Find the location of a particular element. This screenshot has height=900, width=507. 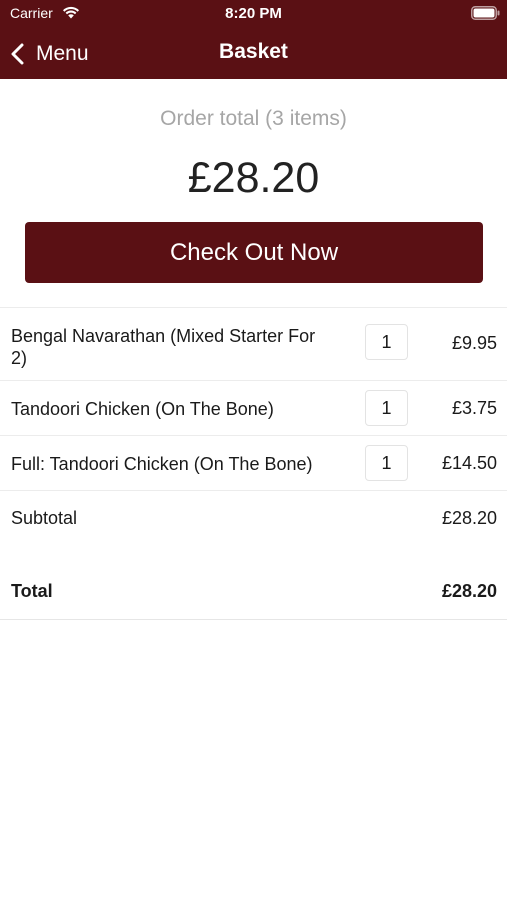

header: Carrier 8:20 PM Menu Basket is located at coordinates (253, 39).